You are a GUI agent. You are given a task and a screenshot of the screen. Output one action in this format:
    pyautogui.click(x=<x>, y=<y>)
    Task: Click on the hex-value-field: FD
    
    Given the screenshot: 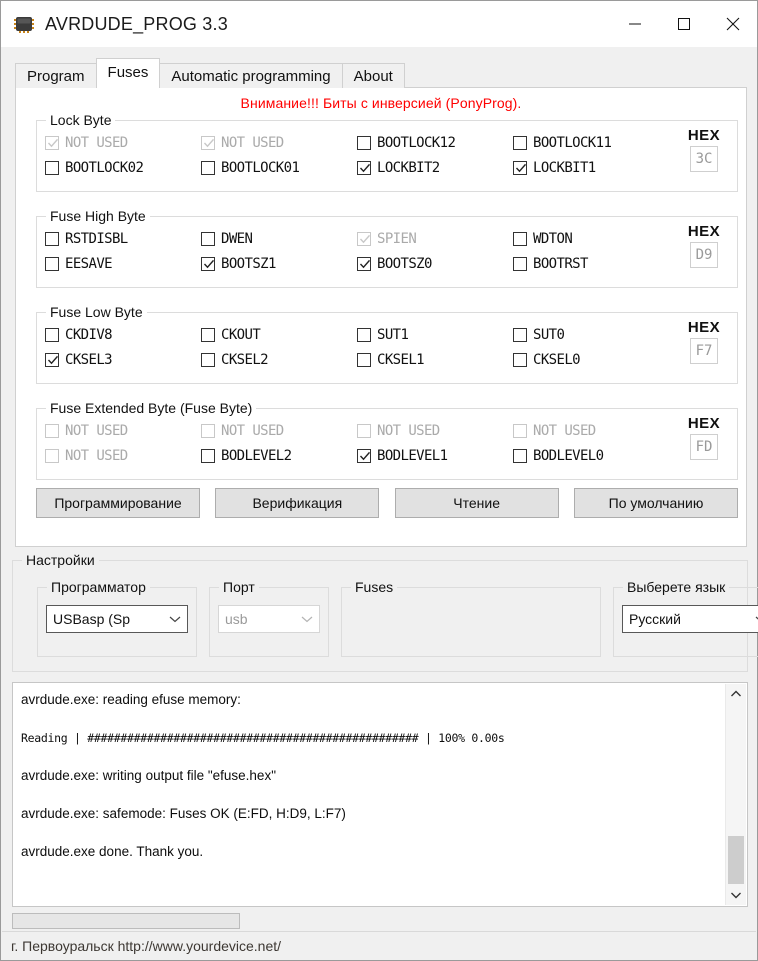 What is the action you would take?
    pyautogui.click(x=704, y=447)
    